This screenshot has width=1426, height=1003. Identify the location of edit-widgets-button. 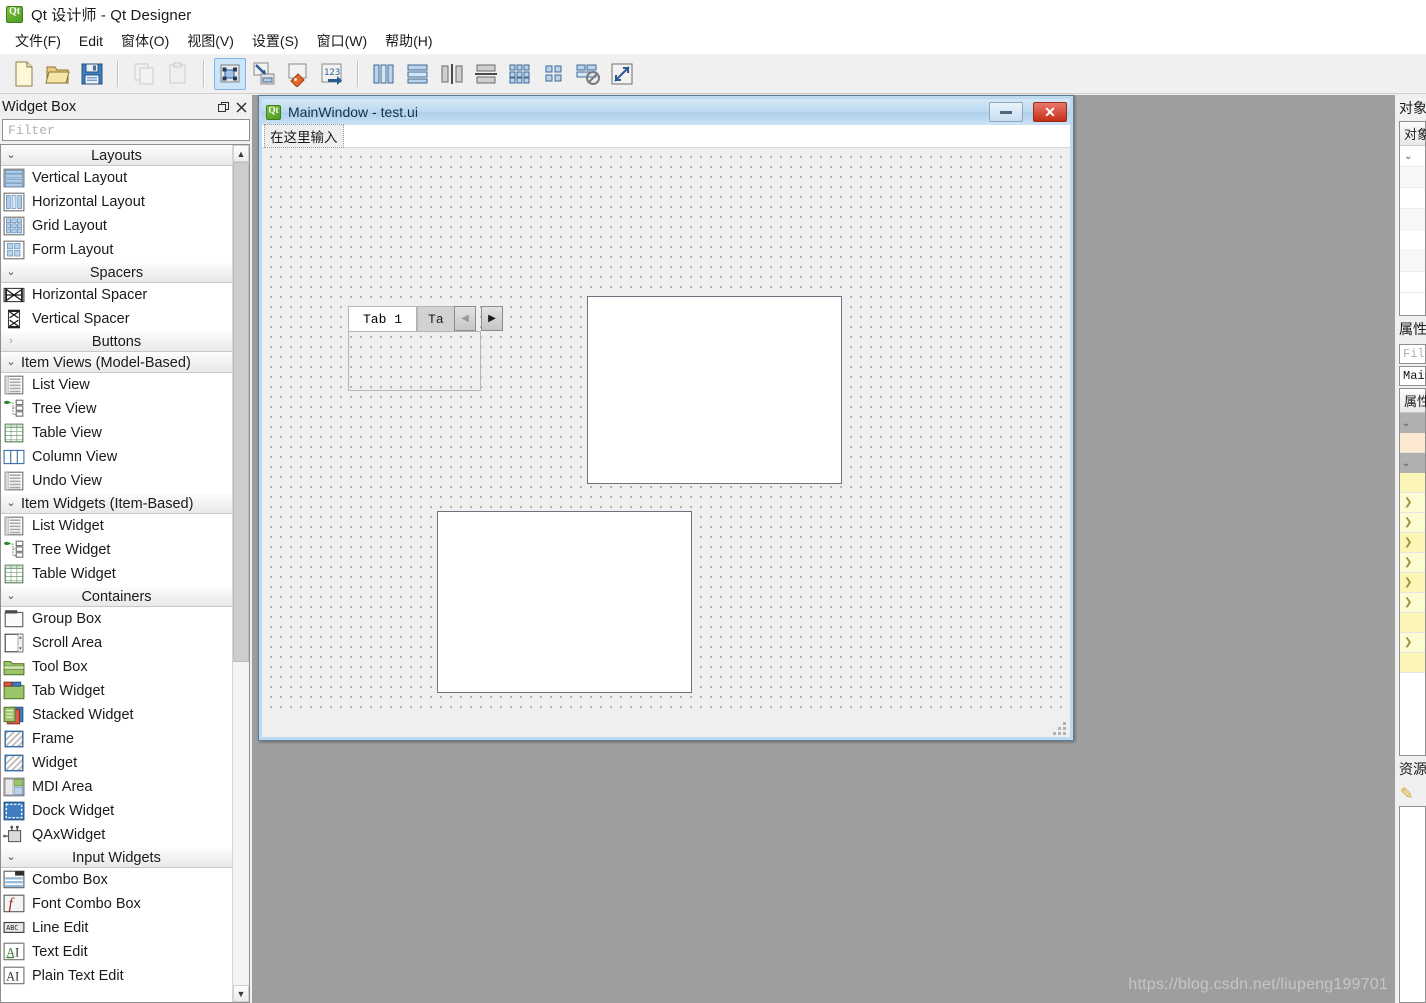
(230, 73).